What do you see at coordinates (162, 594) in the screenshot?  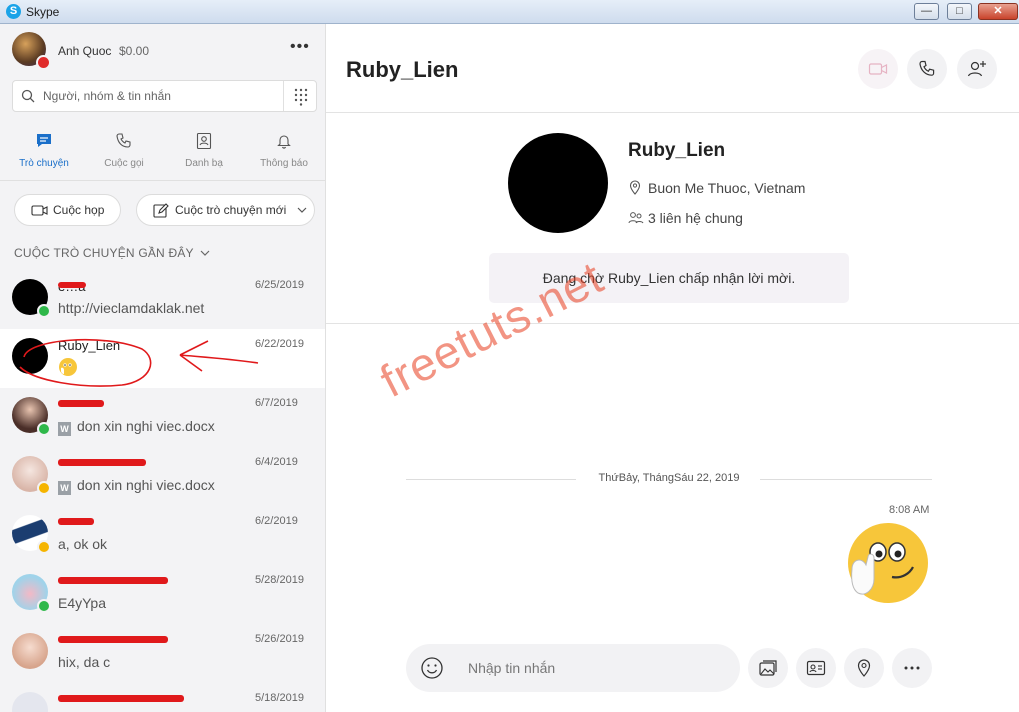 I see `chat-list-item: 5/28/2019 E4yYpa` at bounding box center [162, 594].